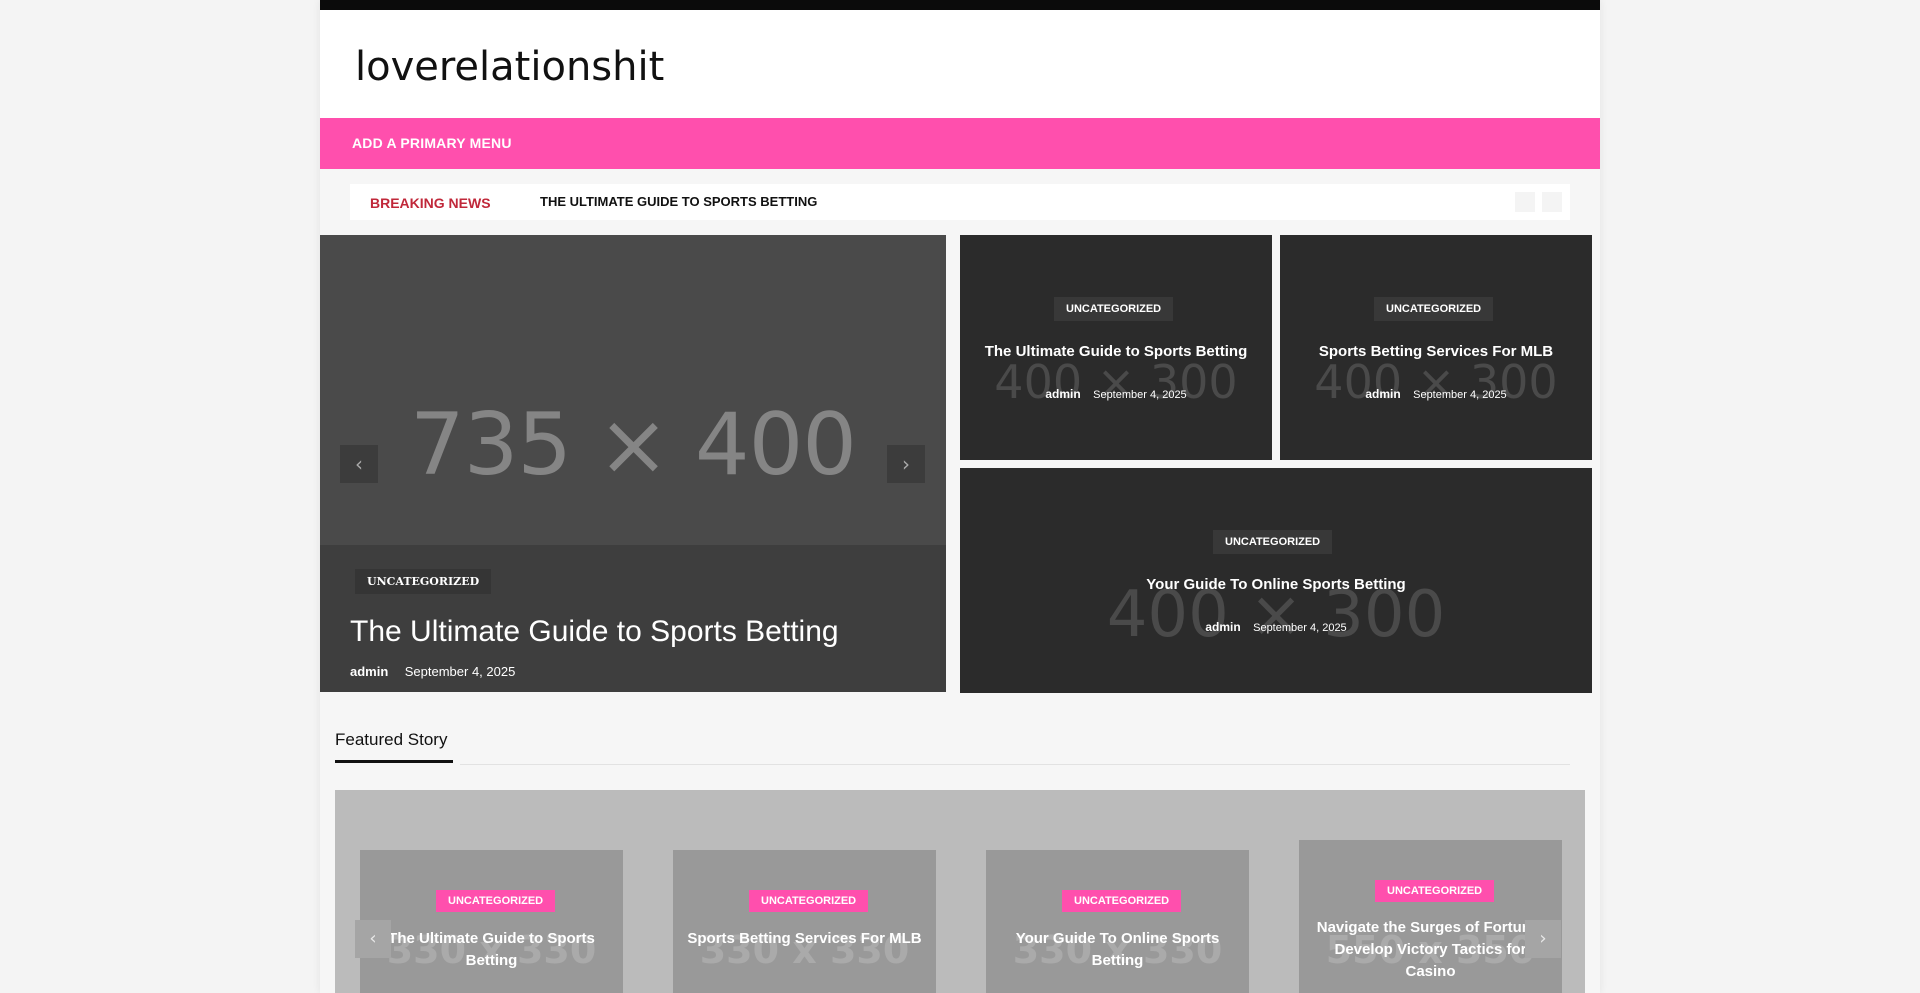 The width and height of the screenshot is (1920, 993). What do you see at coordinates (509, 67) in the screenshot?
I see `site-title: loverelationshit` at bounding box center [509, 67].